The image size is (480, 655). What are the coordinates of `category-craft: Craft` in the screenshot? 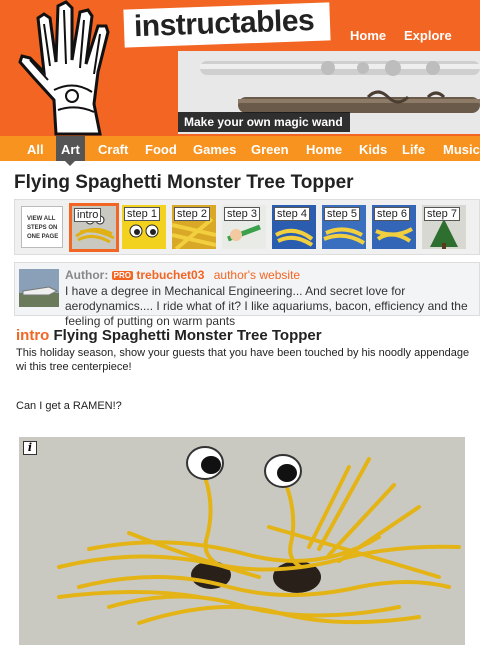 It's located at (113, 149).